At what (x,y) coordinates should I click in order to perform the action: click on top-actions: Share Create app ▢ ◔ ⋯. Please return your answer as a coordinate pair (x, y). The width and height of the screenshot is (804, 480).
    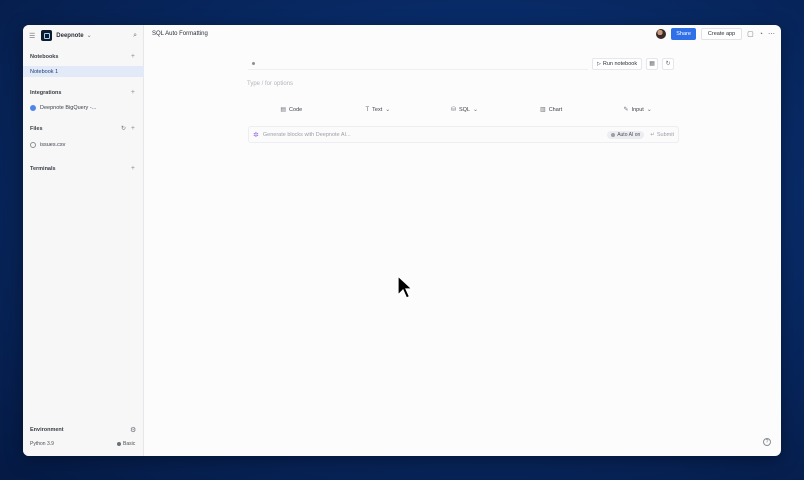
    Looking at the image, I should click on (715, 34).